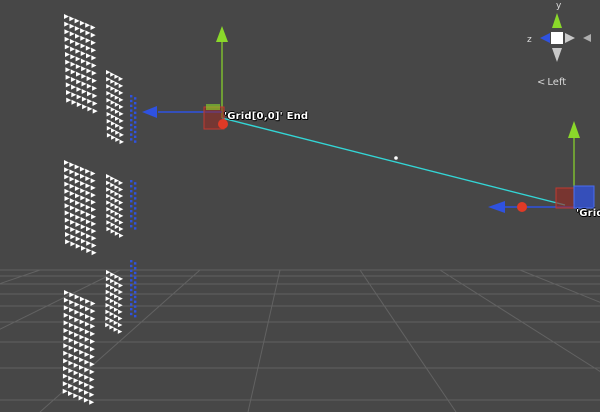 The width and height of the screenshot is (600, 412). What do you see at coordinates (551, 82) in the screenshot?
I see `view-name-label: < Left` at bounding box center [551, 82].